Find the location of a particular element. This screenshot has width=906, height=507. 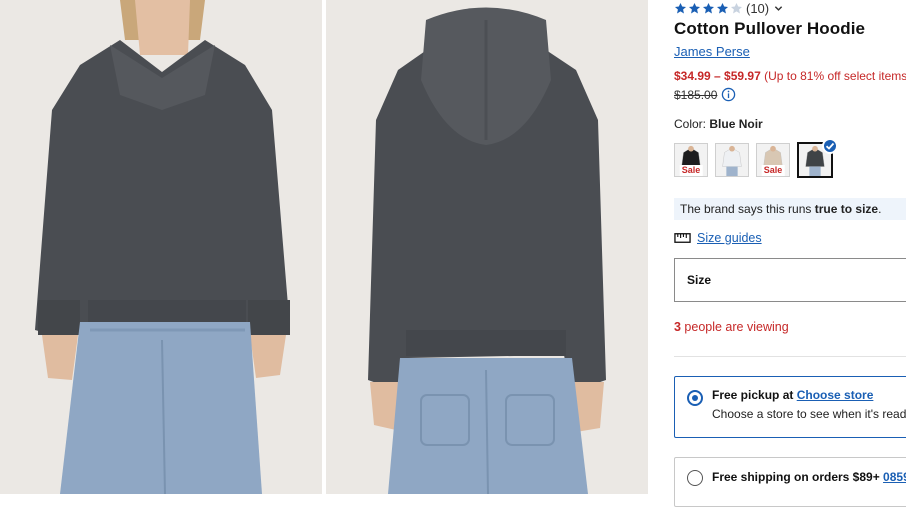

sale-price: $34.99 – $59.97 is located at coordinates (717, 76).